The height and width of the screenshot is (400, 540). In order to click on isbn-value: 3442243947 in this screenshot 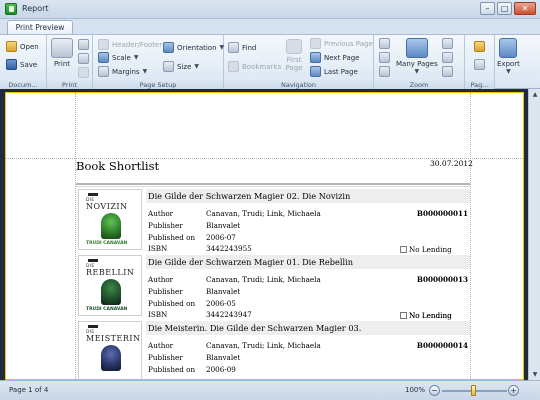, I will do `click(229, 314)`.